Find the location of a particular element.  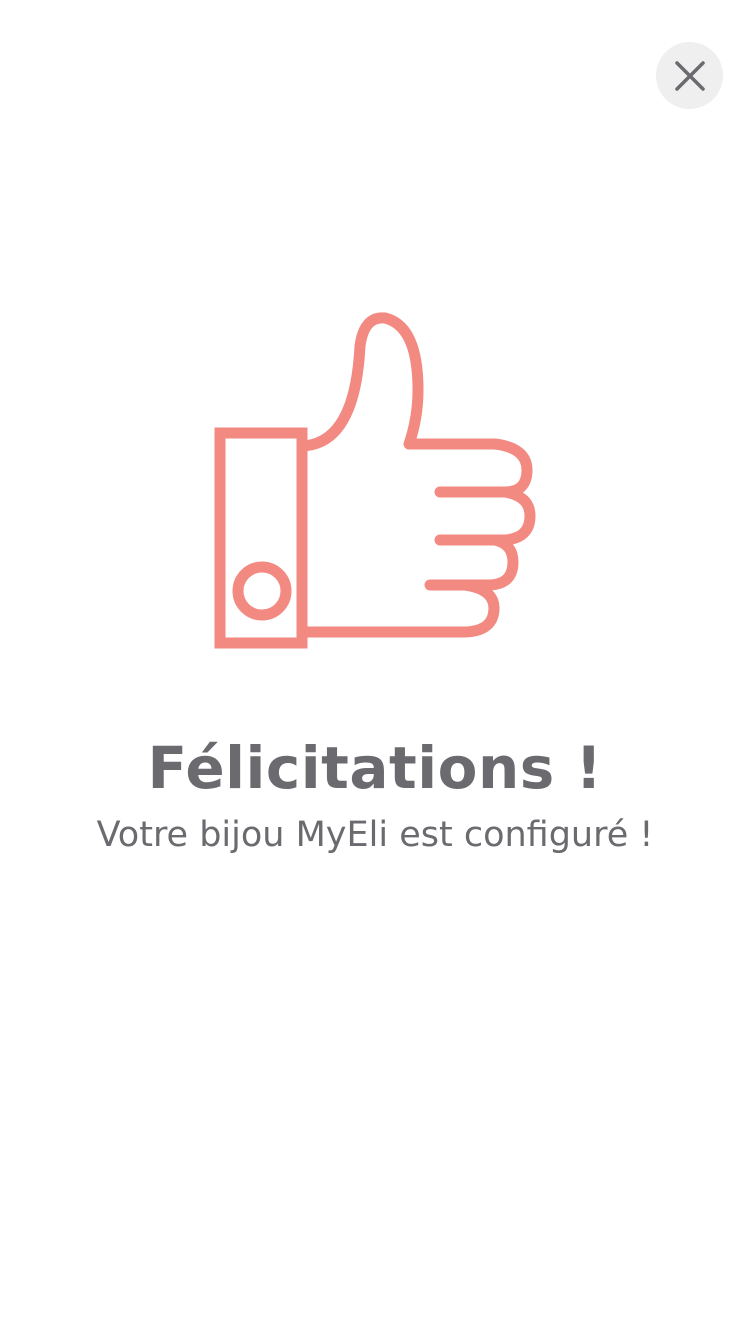

close-icon is located at coordinates (690, 76).